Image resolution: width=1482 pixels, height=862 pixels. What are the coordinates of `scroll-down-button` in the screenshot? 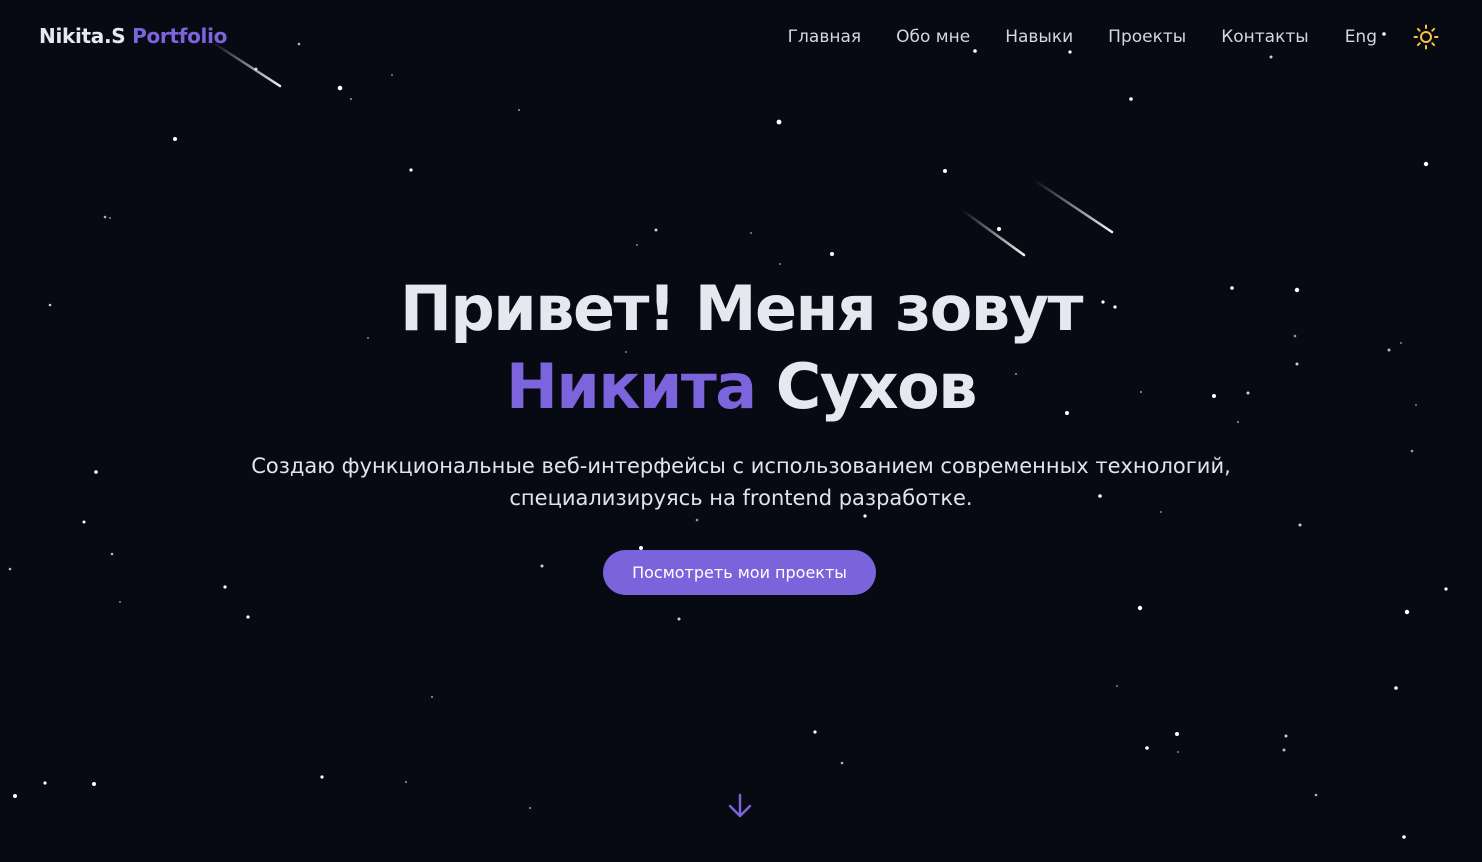 It's located at (740, 806).